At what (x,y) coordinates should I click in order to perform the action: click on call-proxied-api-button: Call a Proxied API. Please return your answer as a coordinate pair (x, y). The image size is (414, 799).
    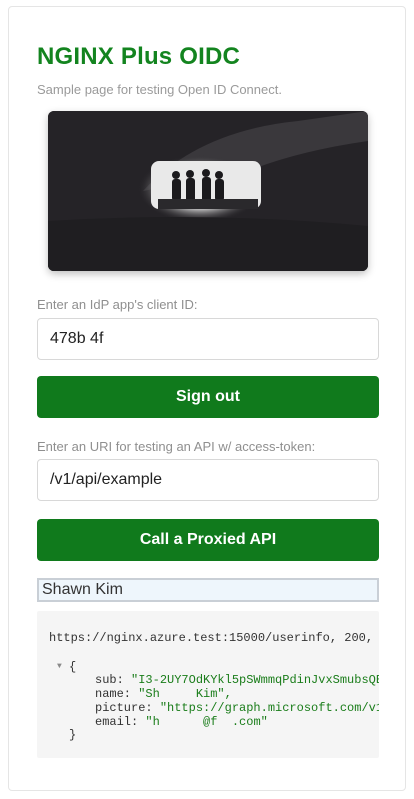
    Looking at the image, I should click on (208, 540).